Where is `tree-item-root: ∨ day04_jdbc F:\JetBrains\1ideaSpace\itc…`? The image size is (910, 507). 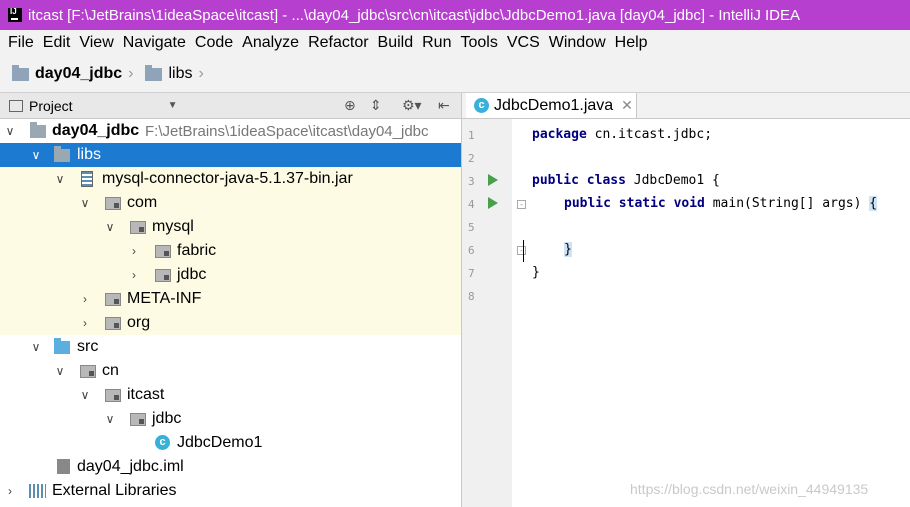 tree-item-root: ∨ day04_jdbc F:\JetBrains\1ideaSpace\itc… is located at coordinates (230, 131).